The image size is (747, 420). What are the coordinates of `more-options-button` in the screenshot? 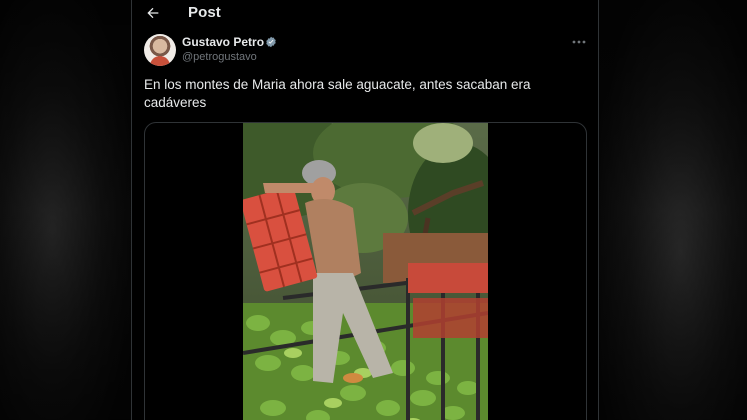 It's located at (579, 42).